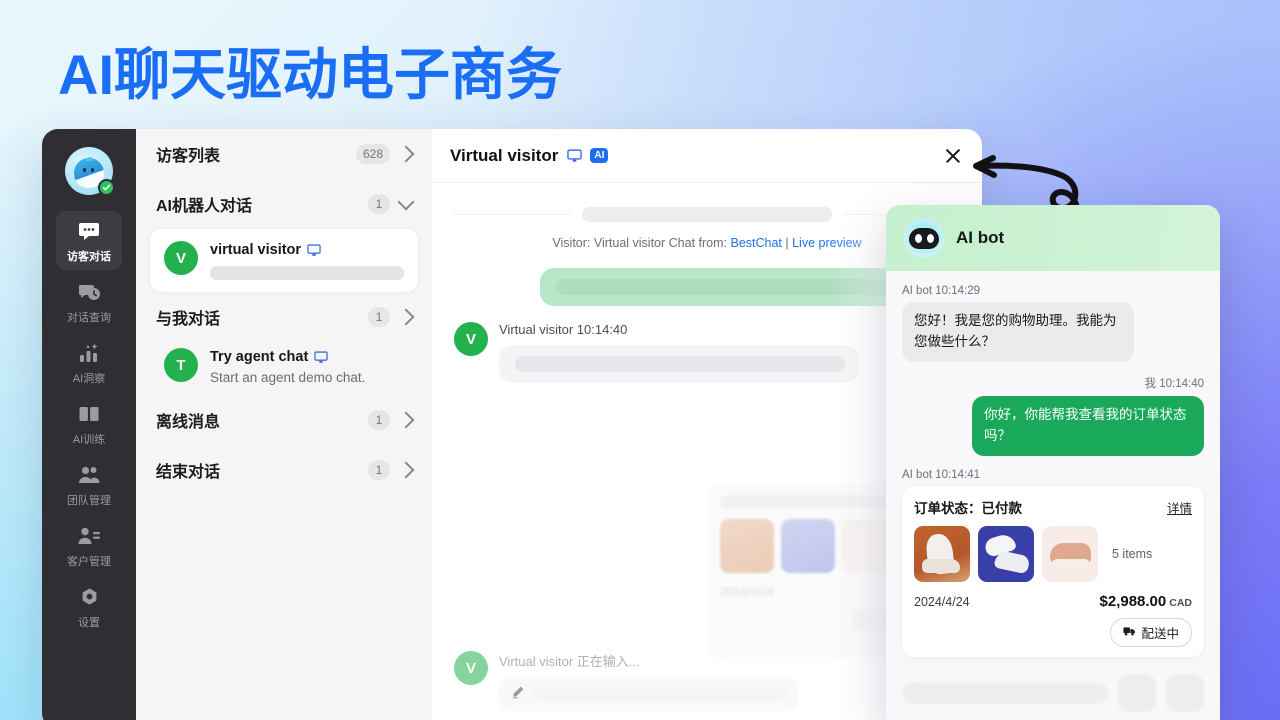  Describe the element at coordinates (89, 353) in the screenshot. I see `bar-chart-sparkle-icon` at that location.